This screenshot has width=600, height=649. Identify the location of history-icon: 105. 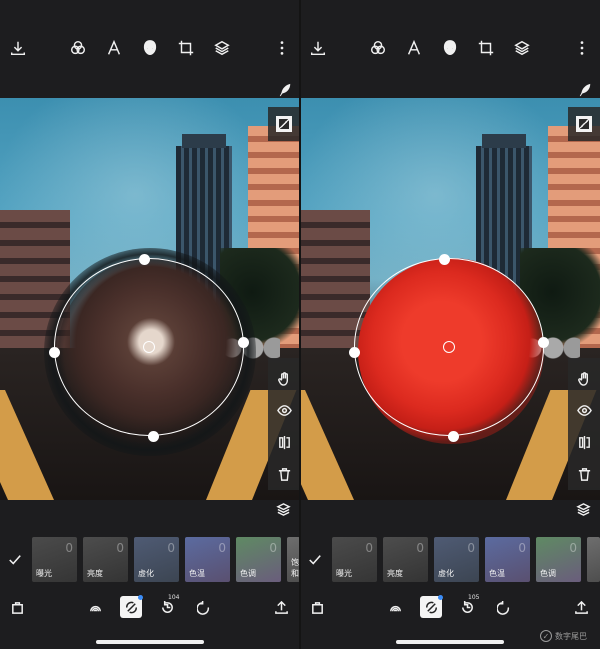
(468, 605).